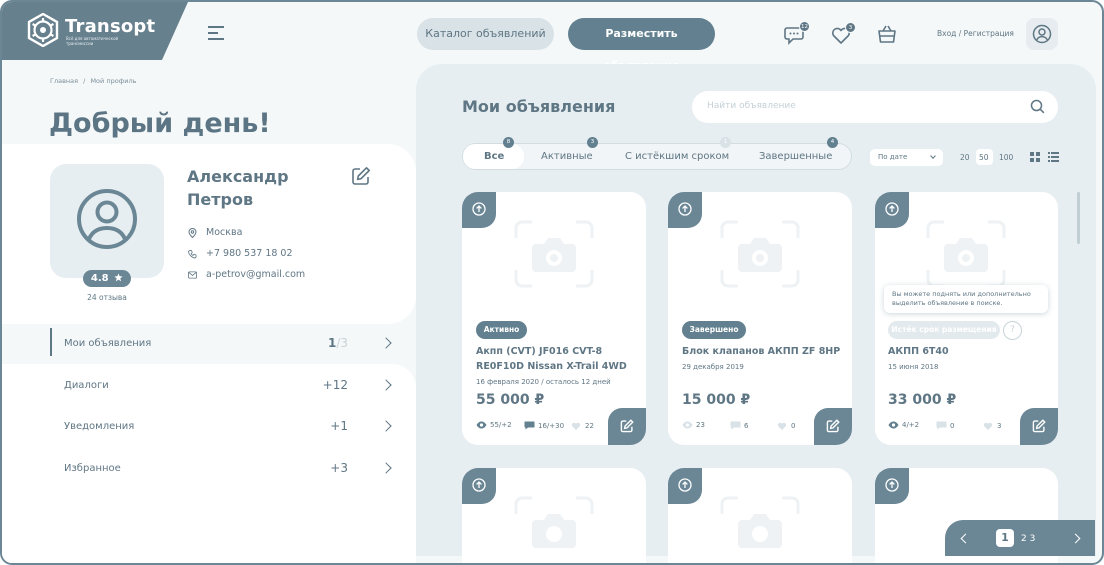  I want to click on page-current: 1, so click(1005, 538).